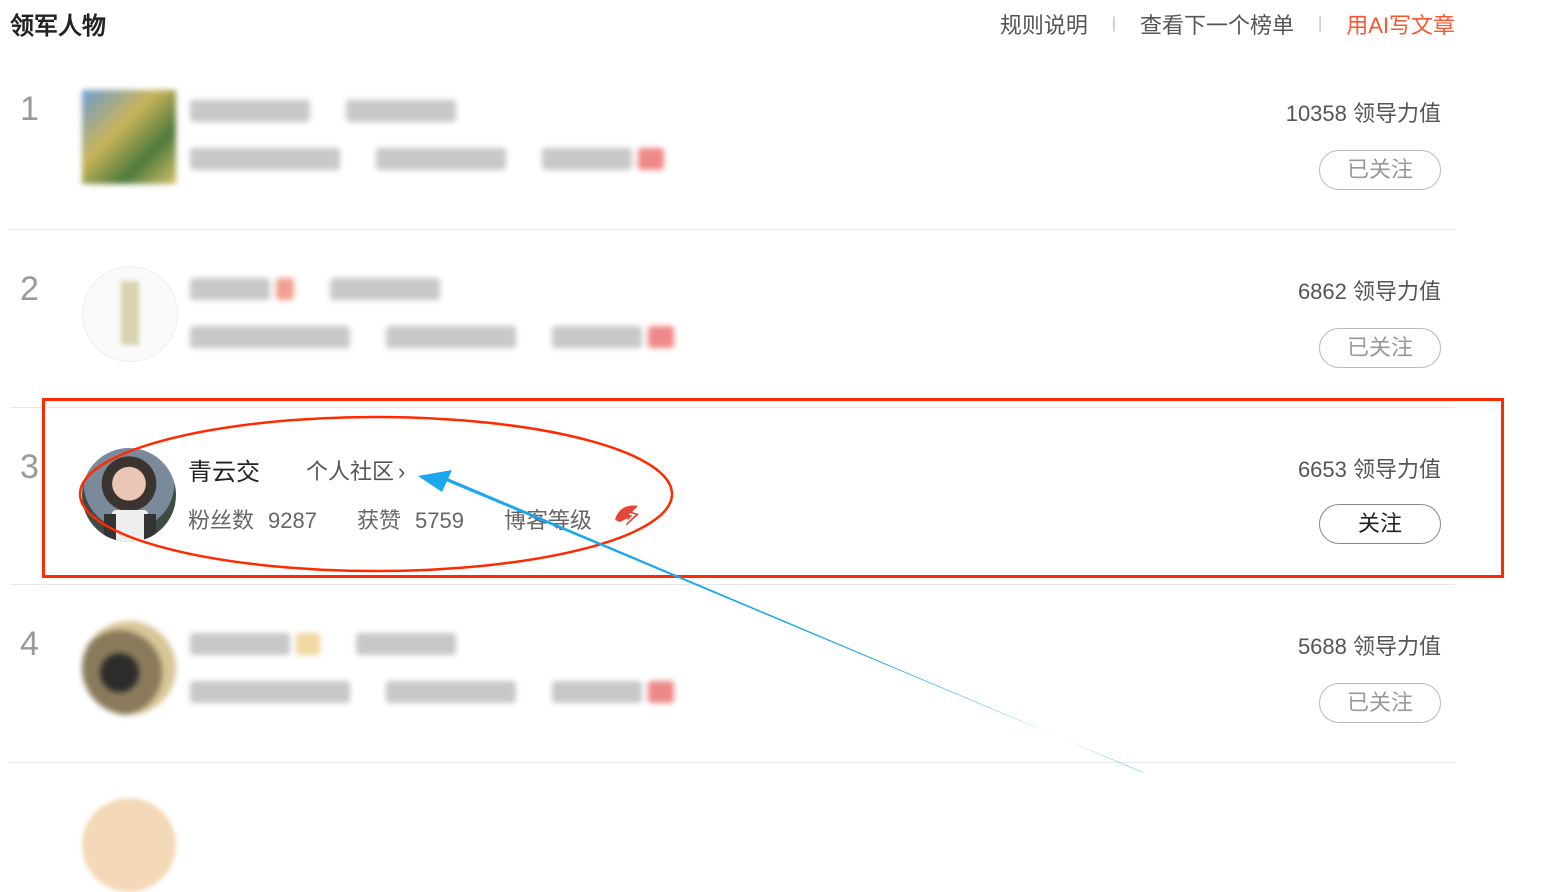 The image size is (1543, 892). Describe the element at coordinates (376, 494) in the screenshot. I see `highlight-ellipse` at that location.